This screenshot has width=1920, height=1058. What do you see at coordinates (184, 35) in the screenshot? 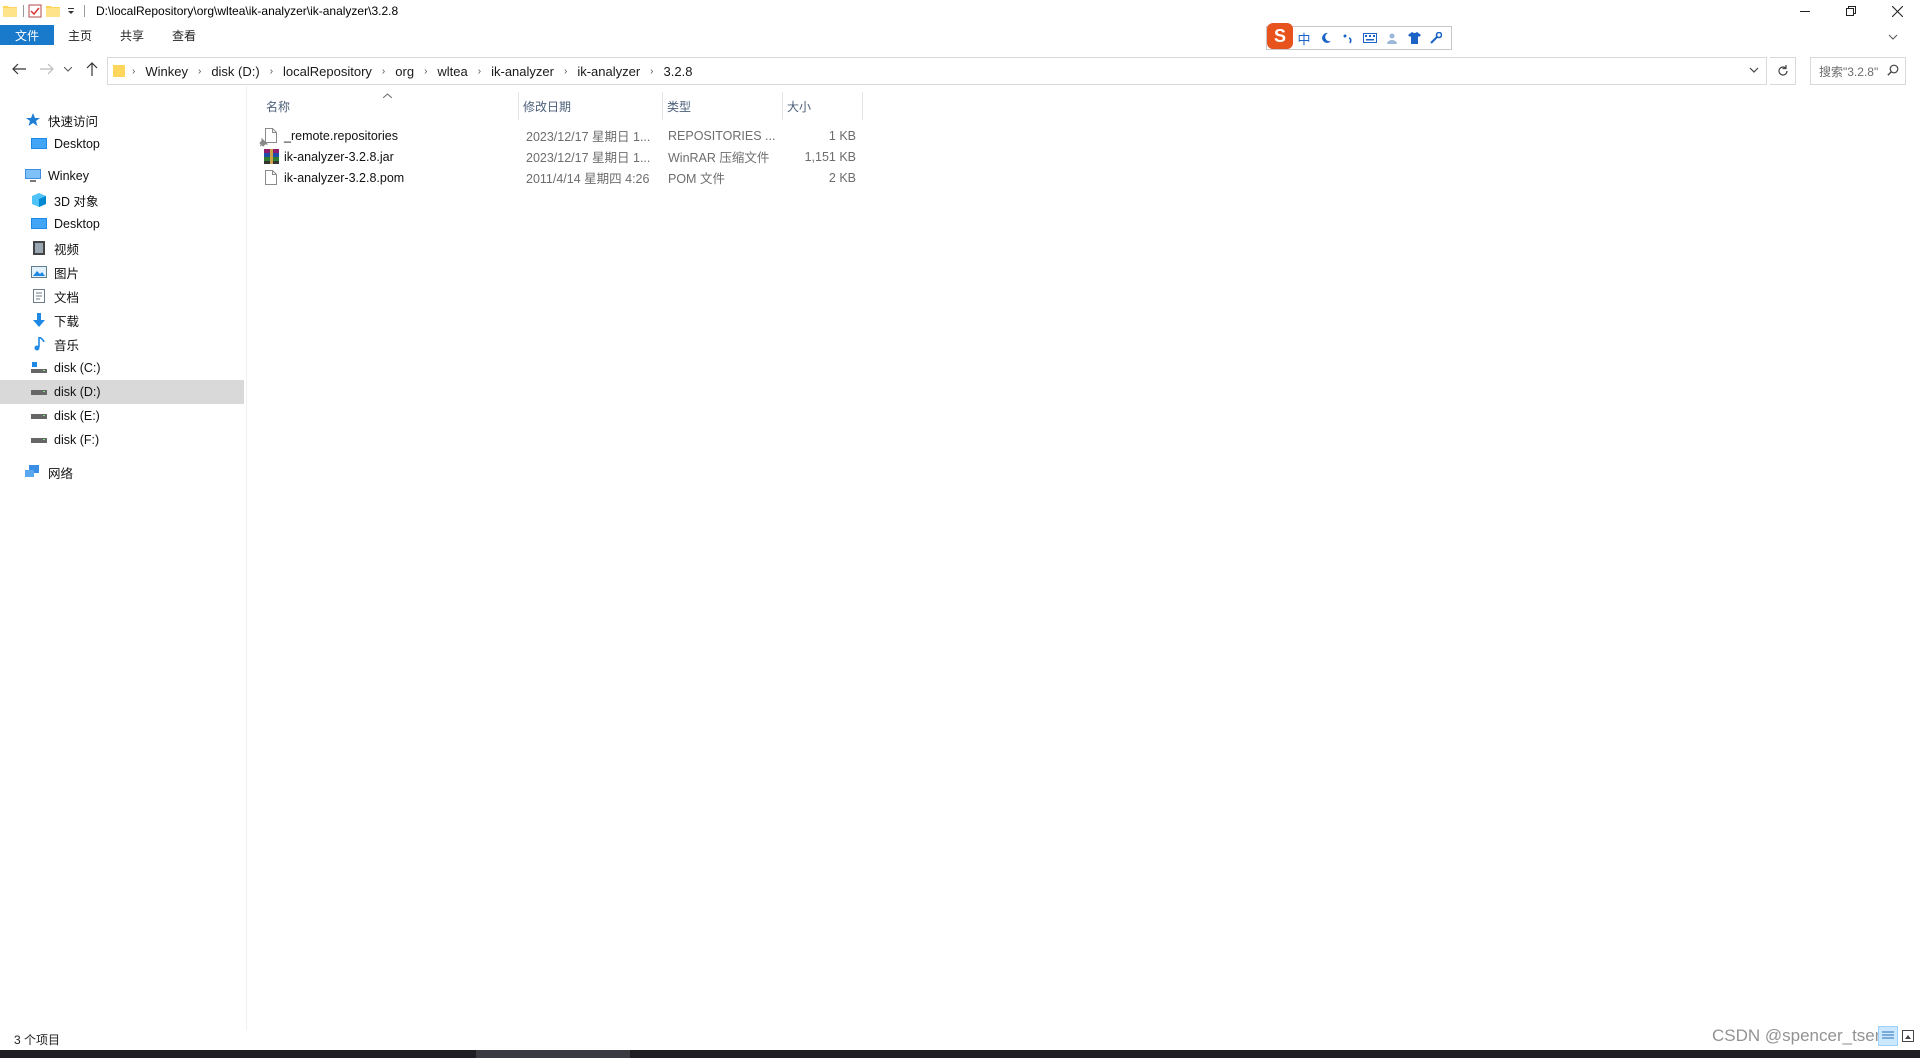
I see `tab-view: 查看` at bounding box center [184, 35].